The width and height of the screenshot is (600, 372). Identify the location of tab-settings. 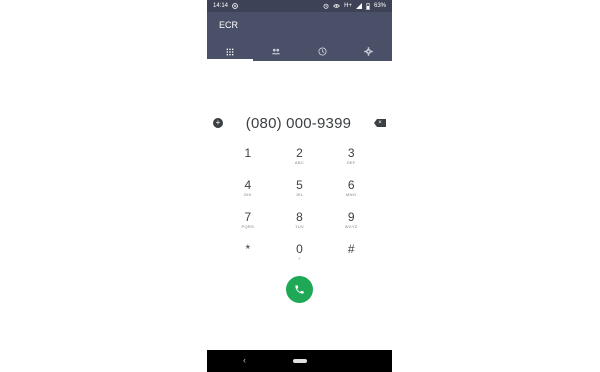
(369, 51).